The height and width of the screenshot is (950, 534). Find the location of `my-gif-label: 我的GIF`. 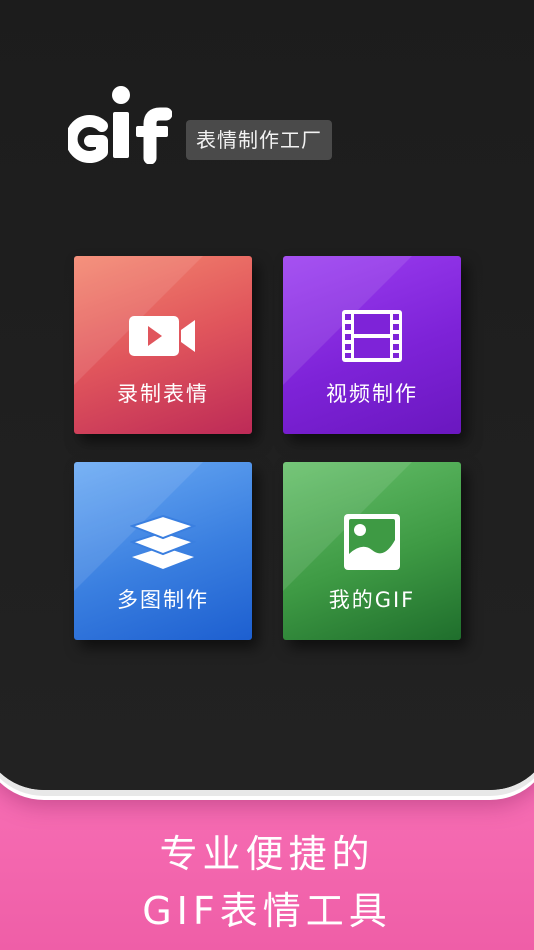

my-gif-label: 我的GIF is located at coordinates (372, 600).